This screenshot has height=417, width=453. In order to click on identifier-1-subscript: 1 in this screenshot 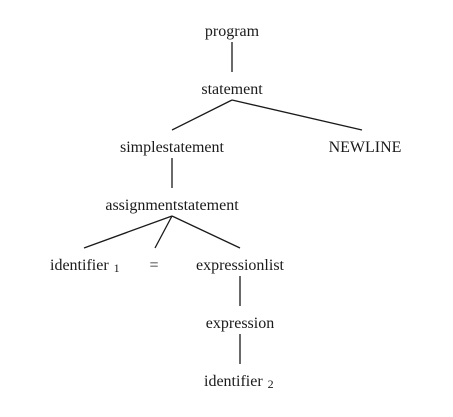, I will do `click(117, 268)`.